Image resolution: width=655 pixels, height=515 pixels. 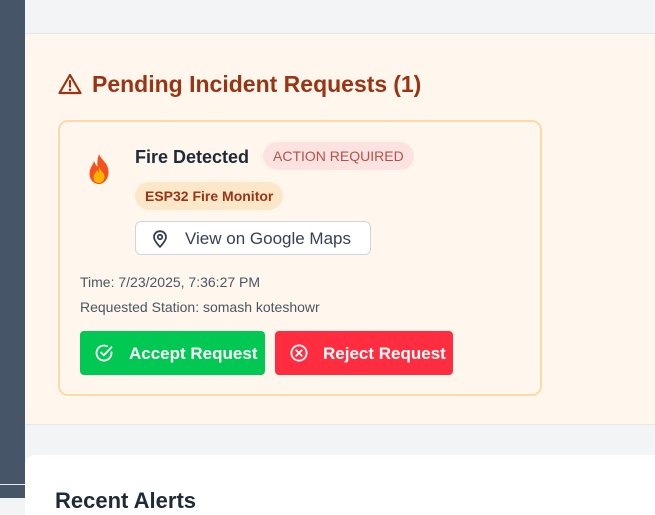 I want to click on status-badge: ACTION REQUIRED, so click(x=338, y=156).